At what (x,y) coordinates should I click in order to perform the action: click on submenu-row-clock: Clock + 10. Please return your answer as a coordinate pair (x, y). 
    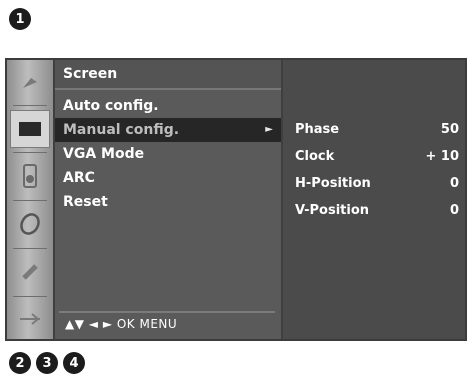
    Looking at the image, I should click on (377, 157).